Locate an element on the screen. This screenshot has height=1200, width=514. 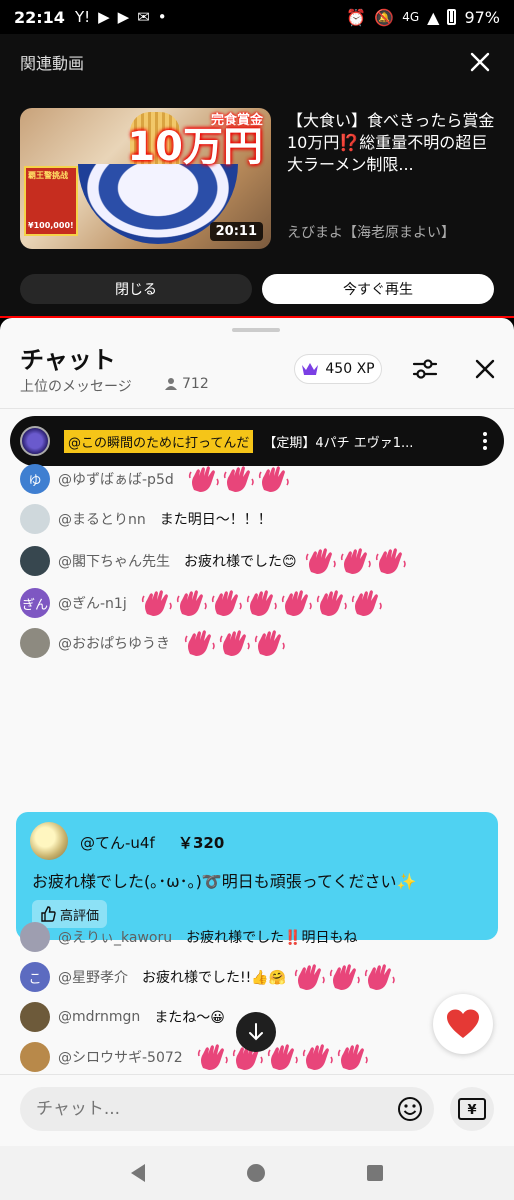
chat-message: ゆ @ゆずばぁば-p5d is located at coordinates (156, 480).